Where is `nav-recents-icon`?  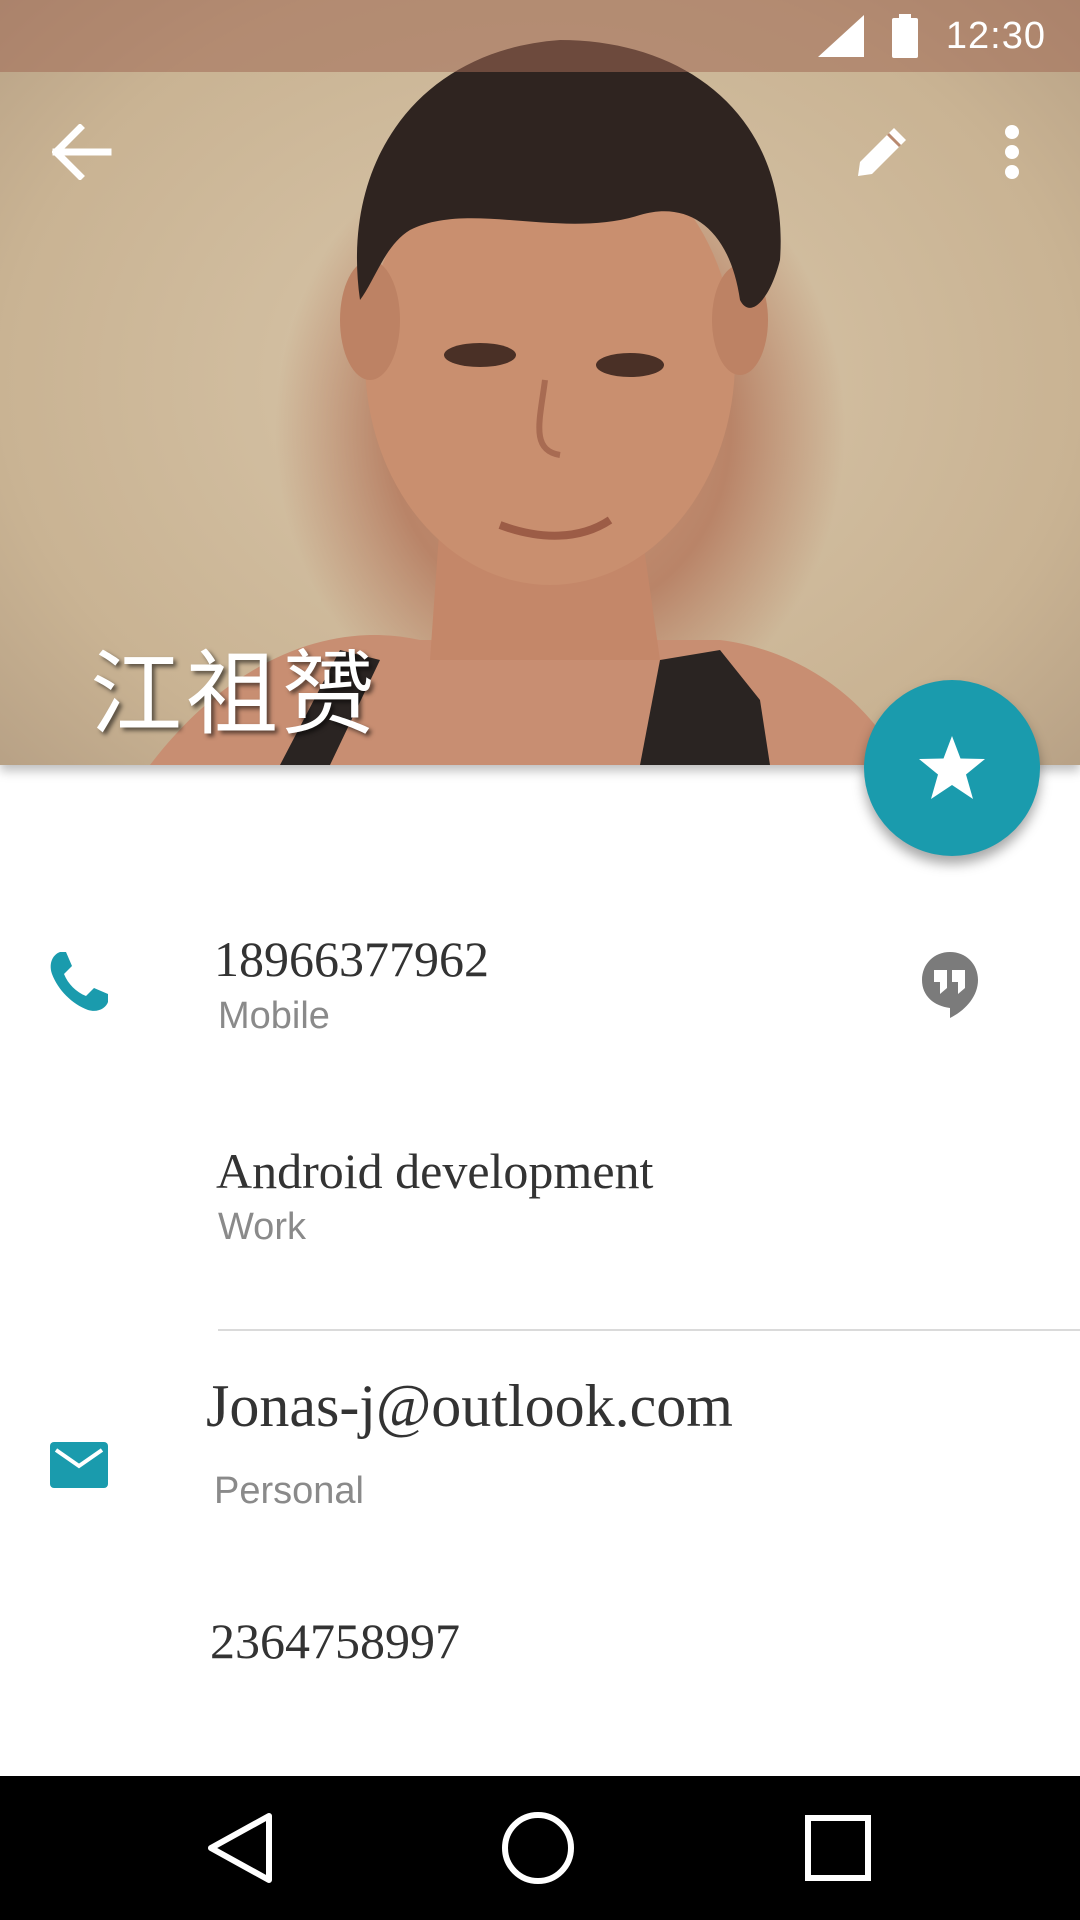
nav-recents-icon is located at coordinates (838, 1848).